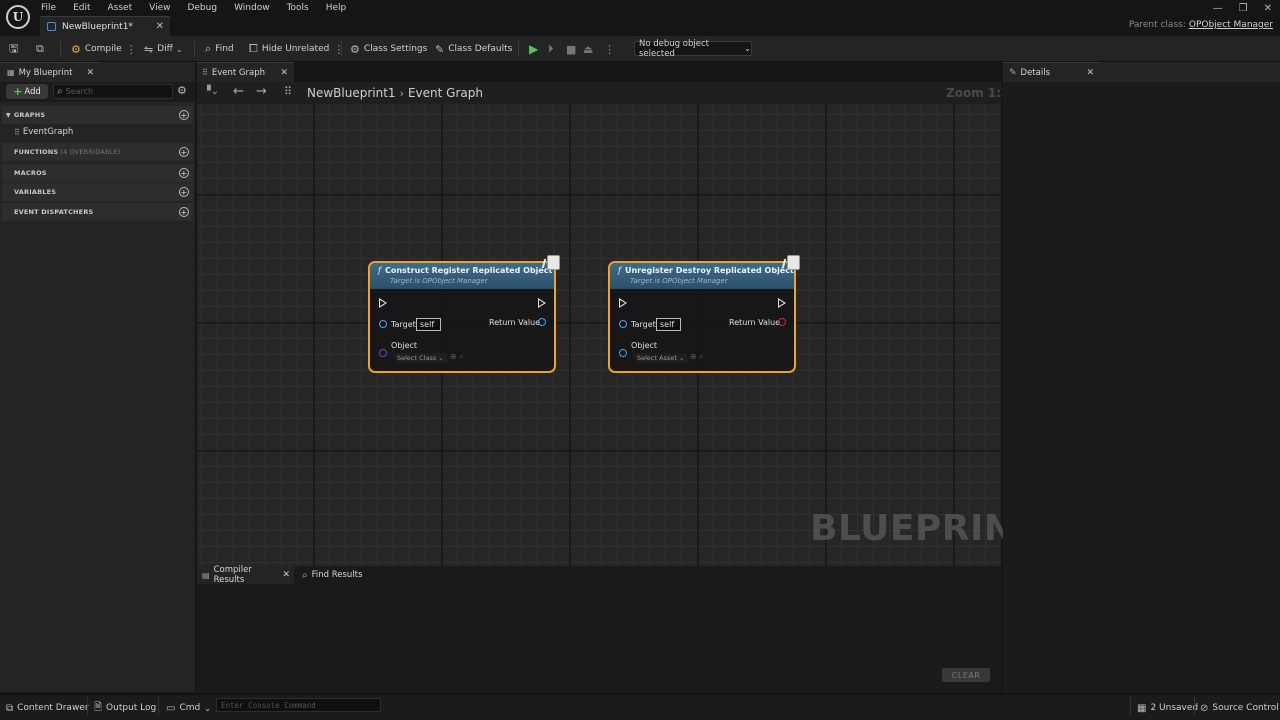 This screenshot has height=720, width=1280. What do you see at coordinates (338, 49) in the screenshot?
I see `hide-unrelated-options-icon: ⋮` at bounding box center [338, 49].